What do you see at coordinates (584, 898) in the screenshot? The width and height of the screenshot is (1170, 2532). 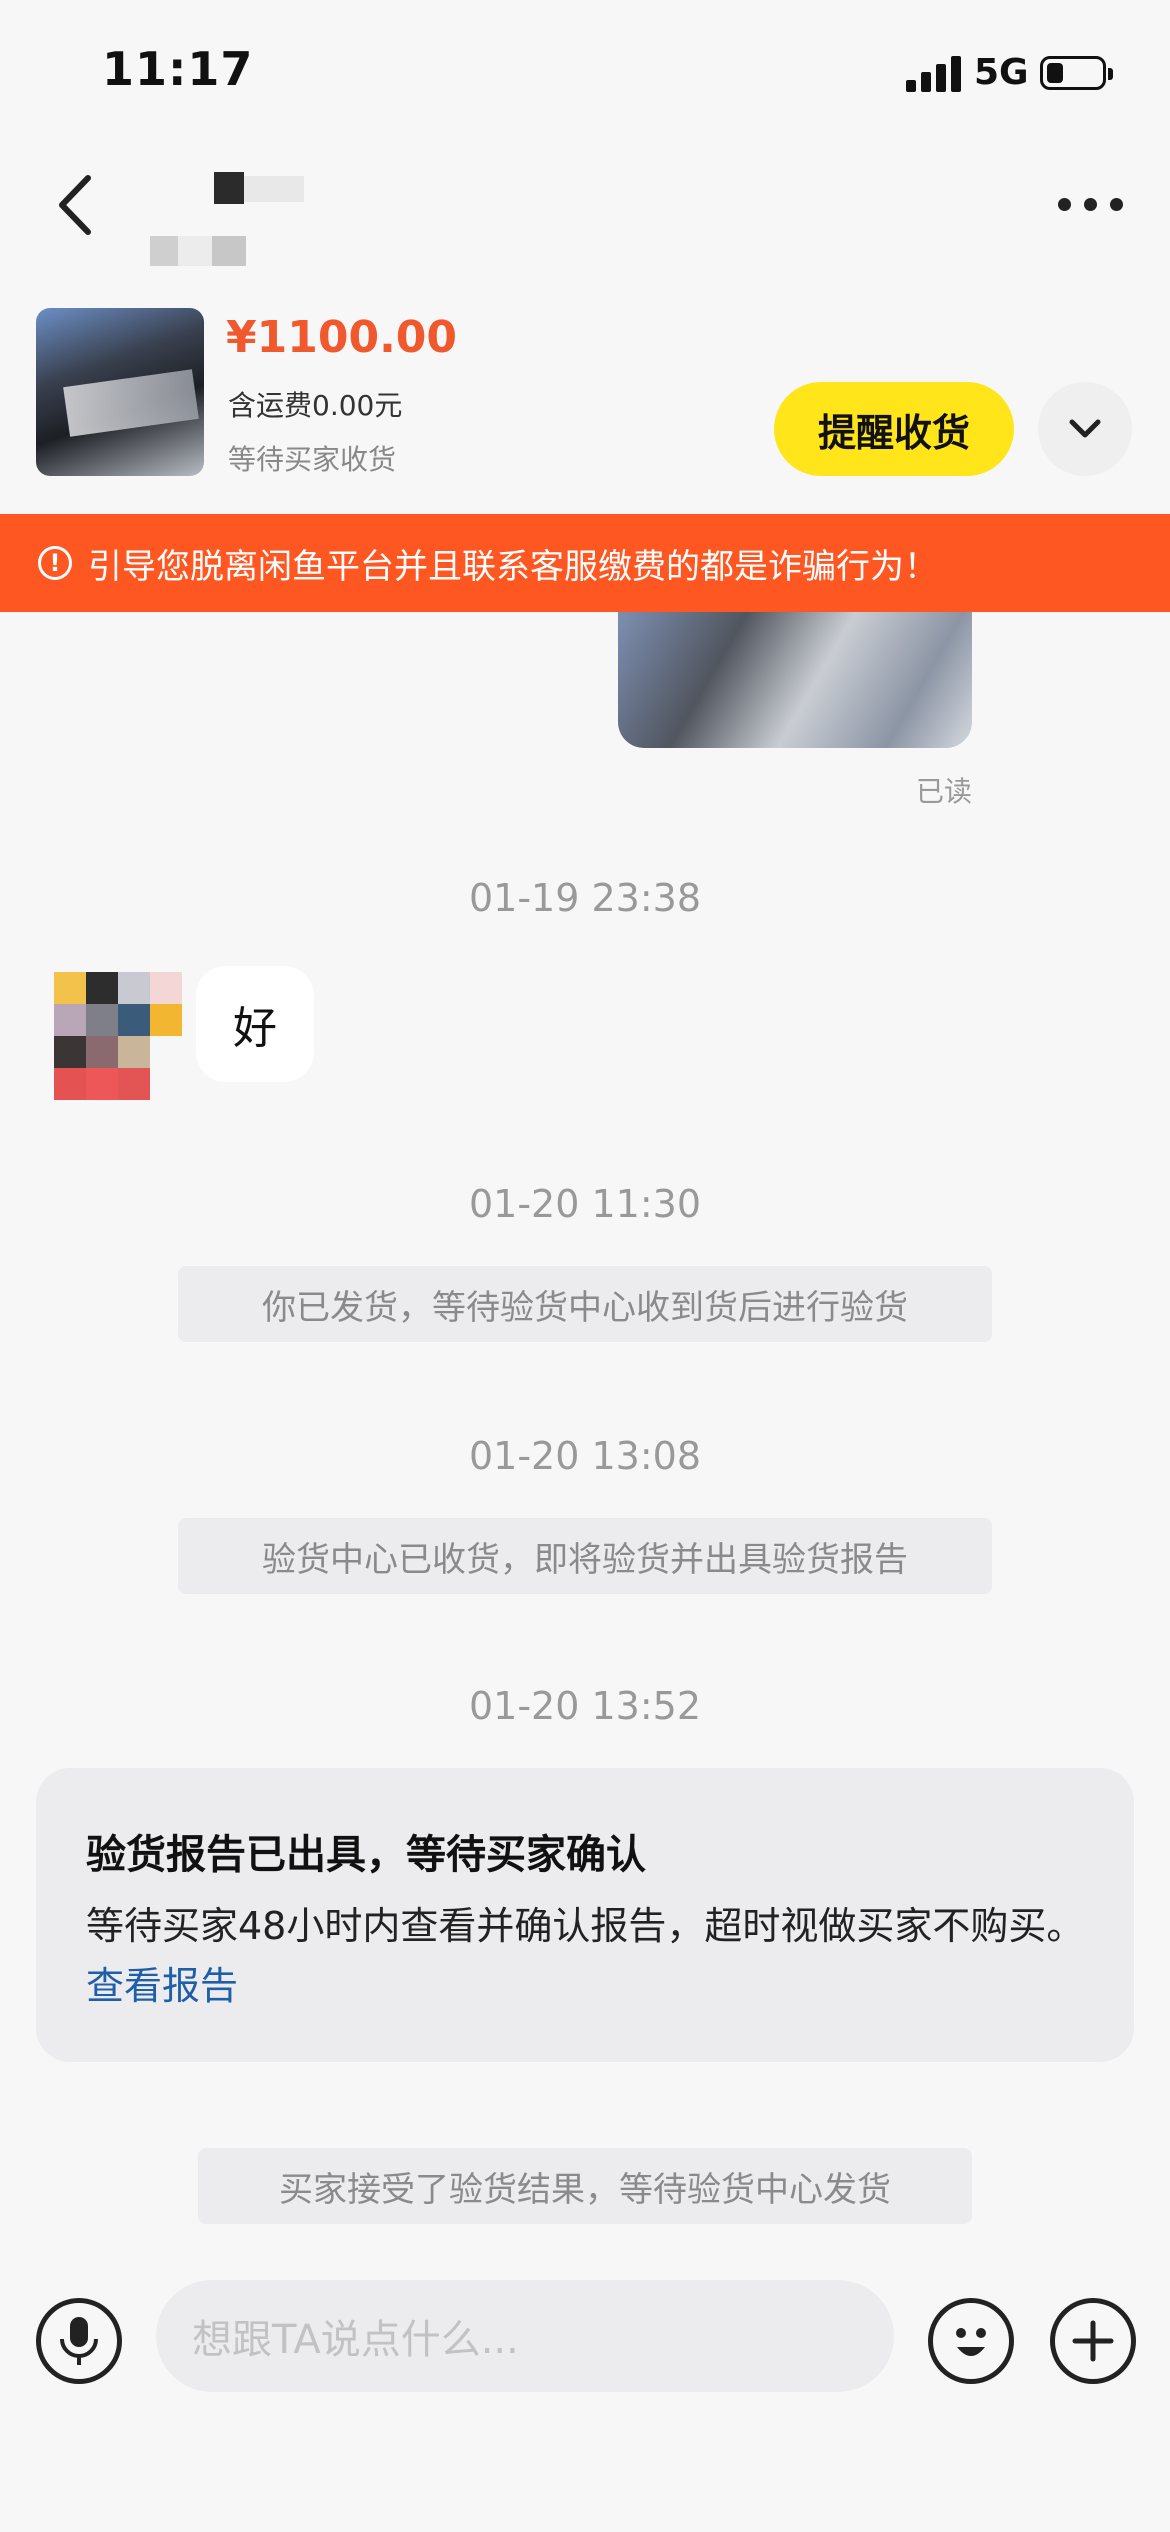 I see `message-timestamp: 01-19 23:38` at bounding box center [584, 898].